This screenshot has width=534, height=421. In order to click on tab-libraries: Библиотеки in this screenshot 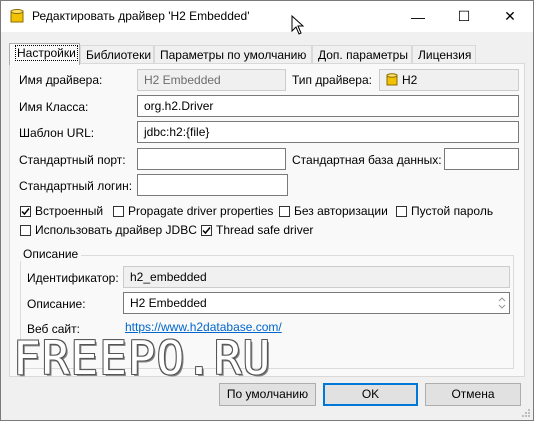, I will do `click(117, 54)`.